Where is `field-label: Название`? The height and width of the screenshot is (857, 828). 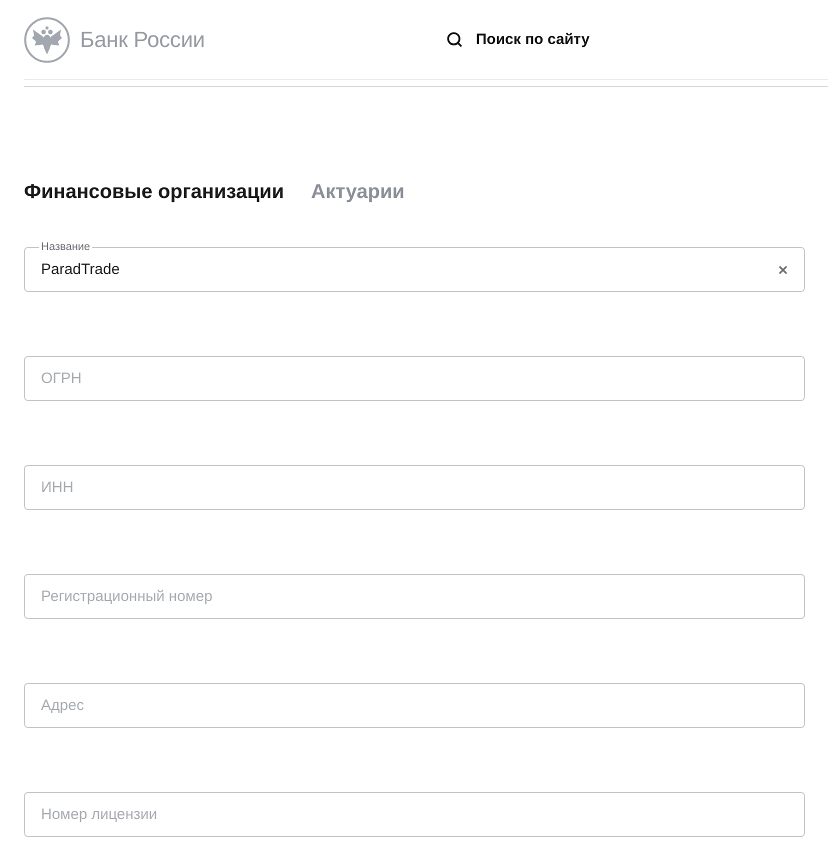
field-label: Название is located at coordinates (66, 247).